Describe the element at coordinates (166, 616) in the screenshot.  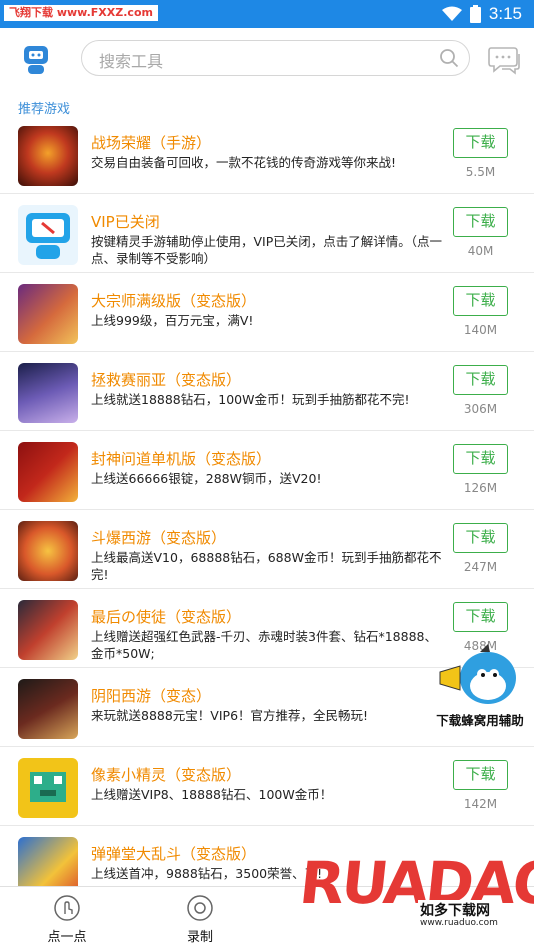
I see `game-title: 最后の使徒（变态版）` at that location.